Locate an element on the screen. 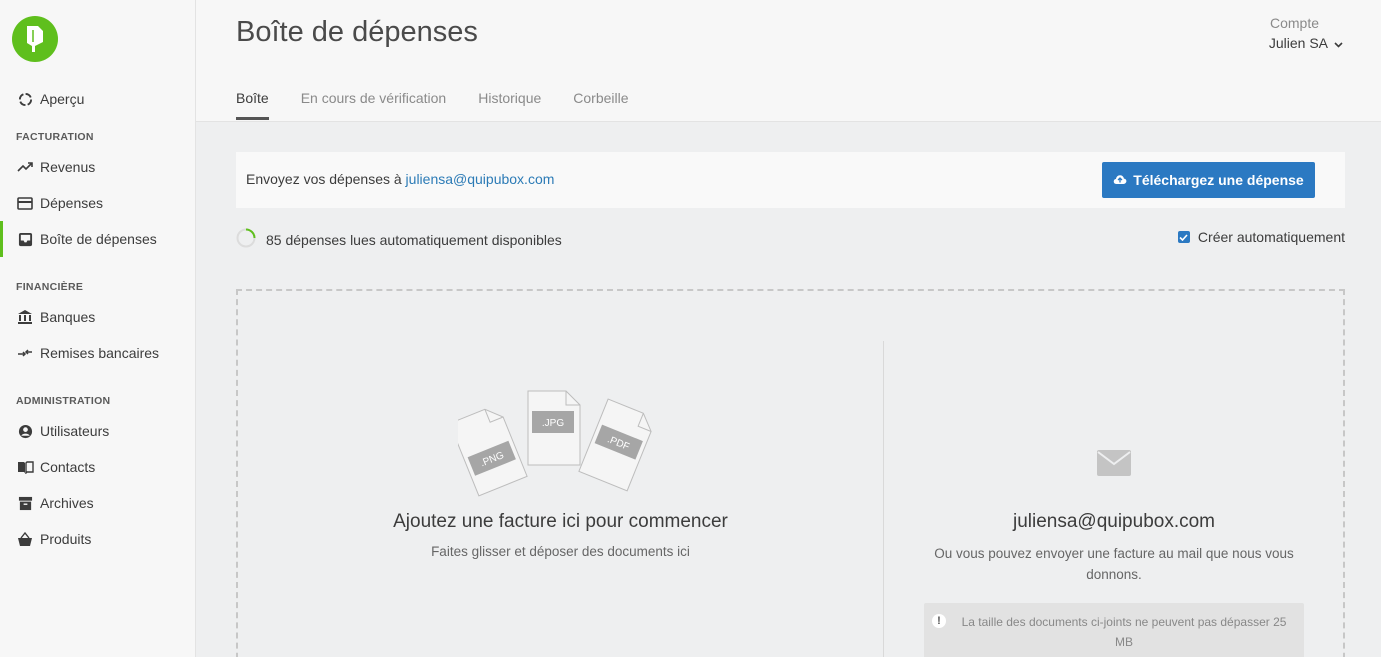  transfer-icon is located at coordinates (25, 353).